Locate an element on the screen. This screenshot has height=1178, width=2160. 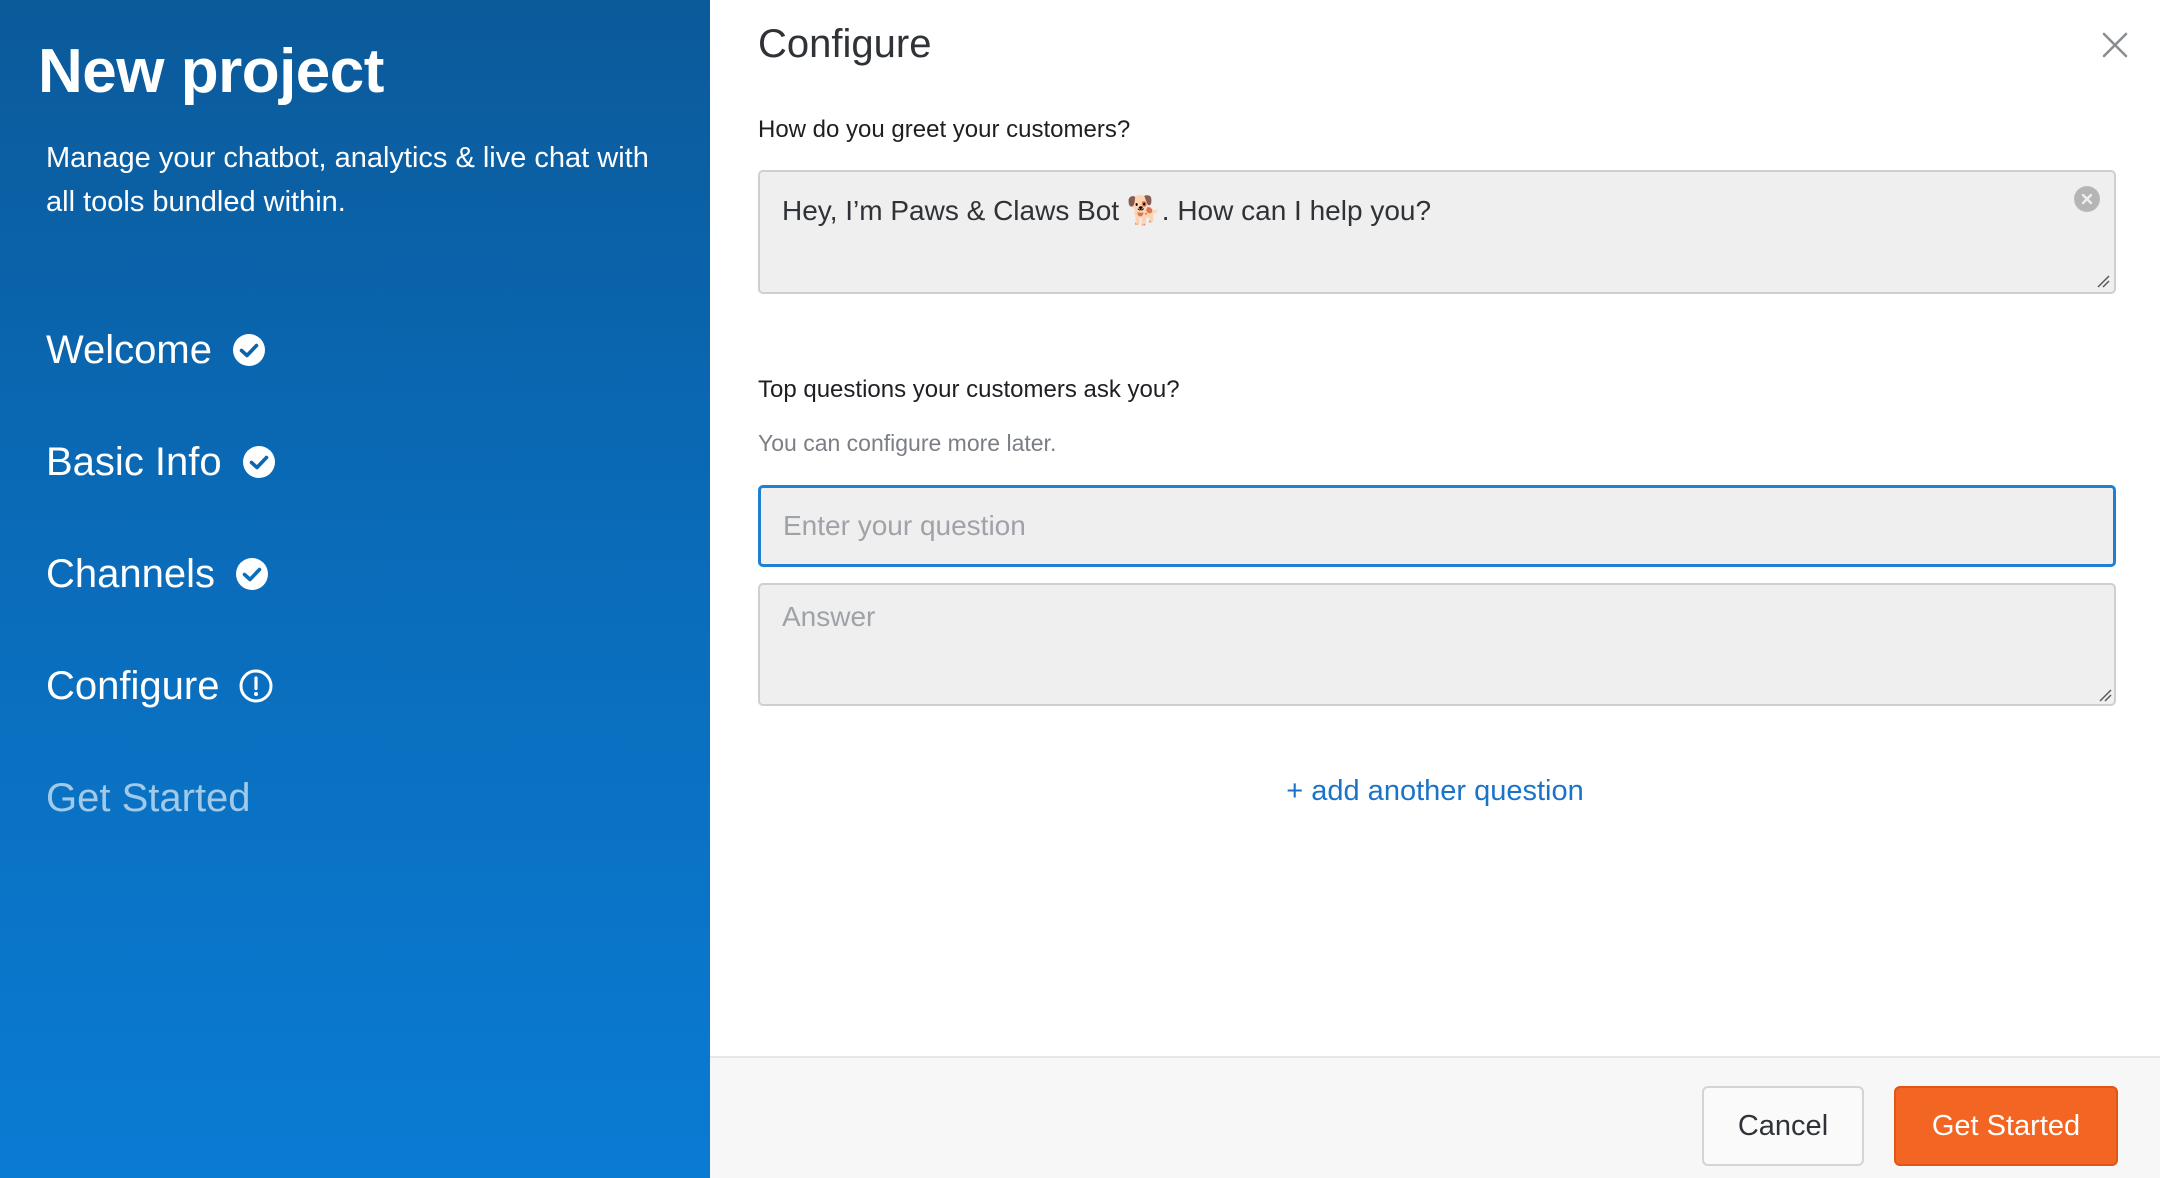
clear-circle-icon is located at coordinates (2087, 199).